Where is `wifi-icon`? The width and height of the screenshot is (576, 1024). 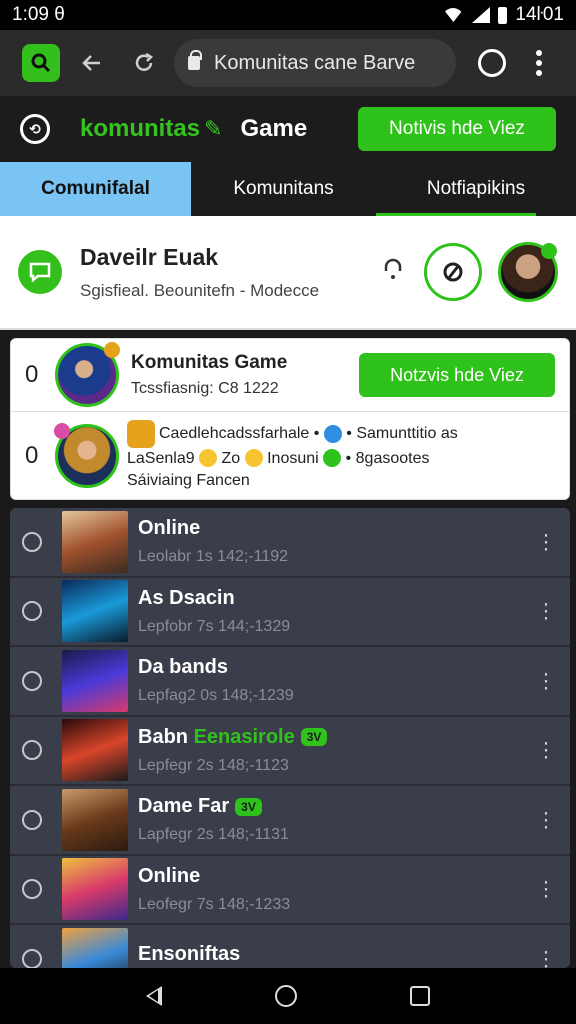
wifi-icon is located at coordinates (453, 15).